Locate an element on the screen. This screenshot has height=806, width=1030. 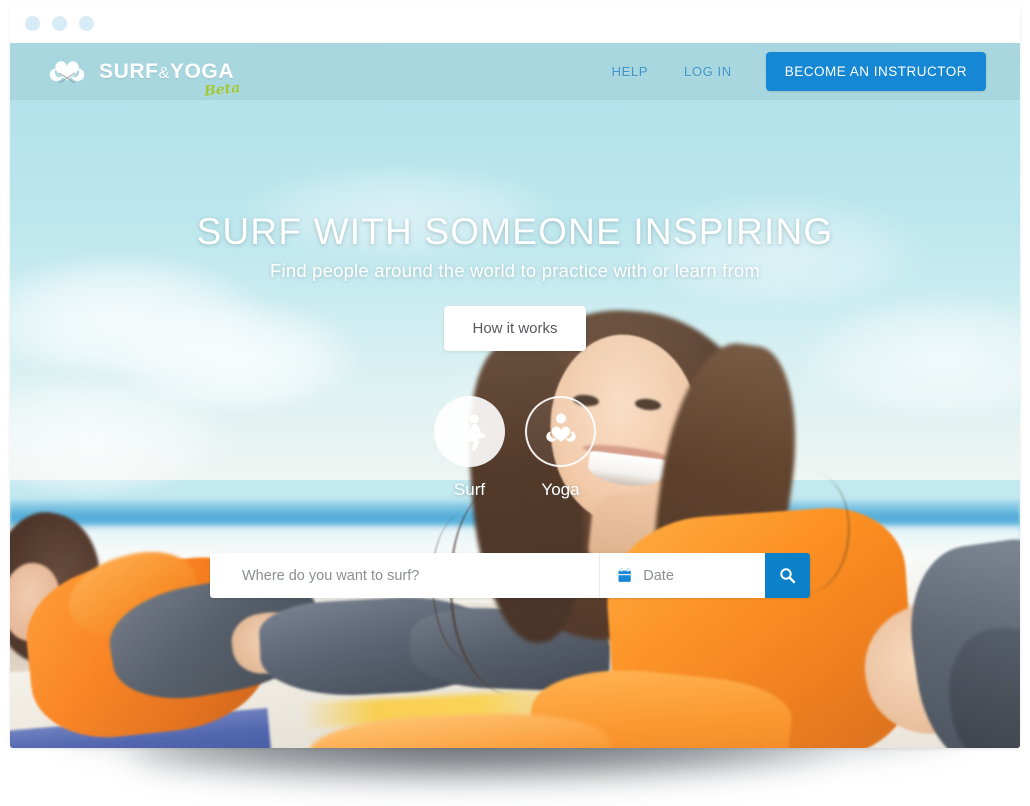
search-icon is located at coordinates (788, 576).